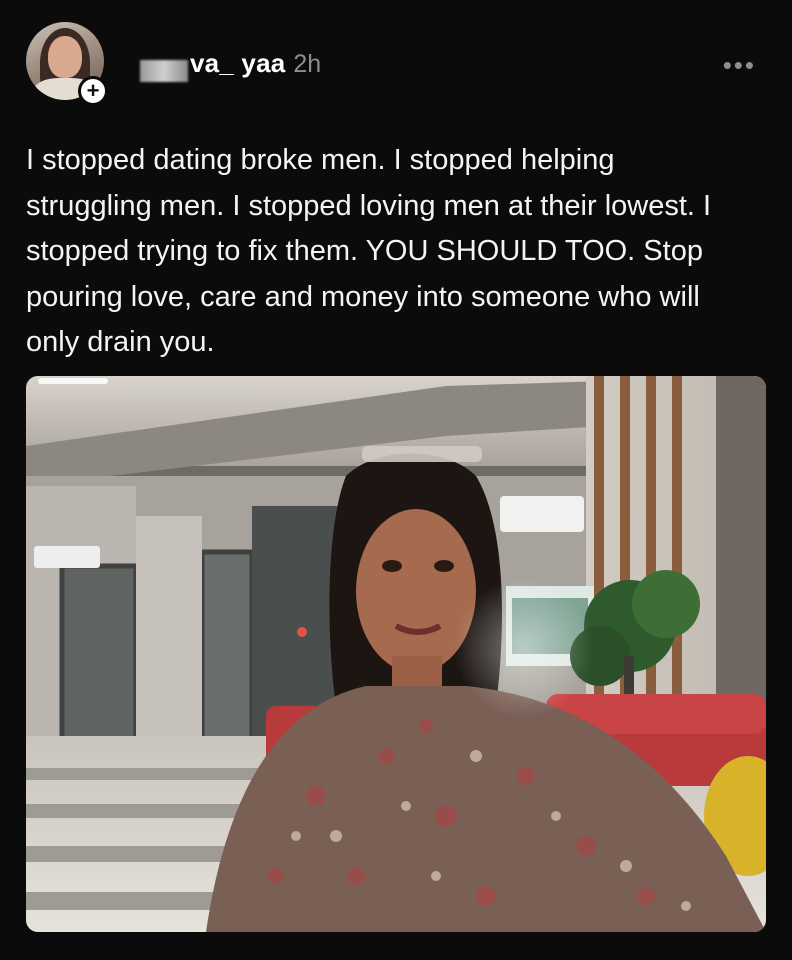  I want to click on avatar-container: +, so click(67, 64).